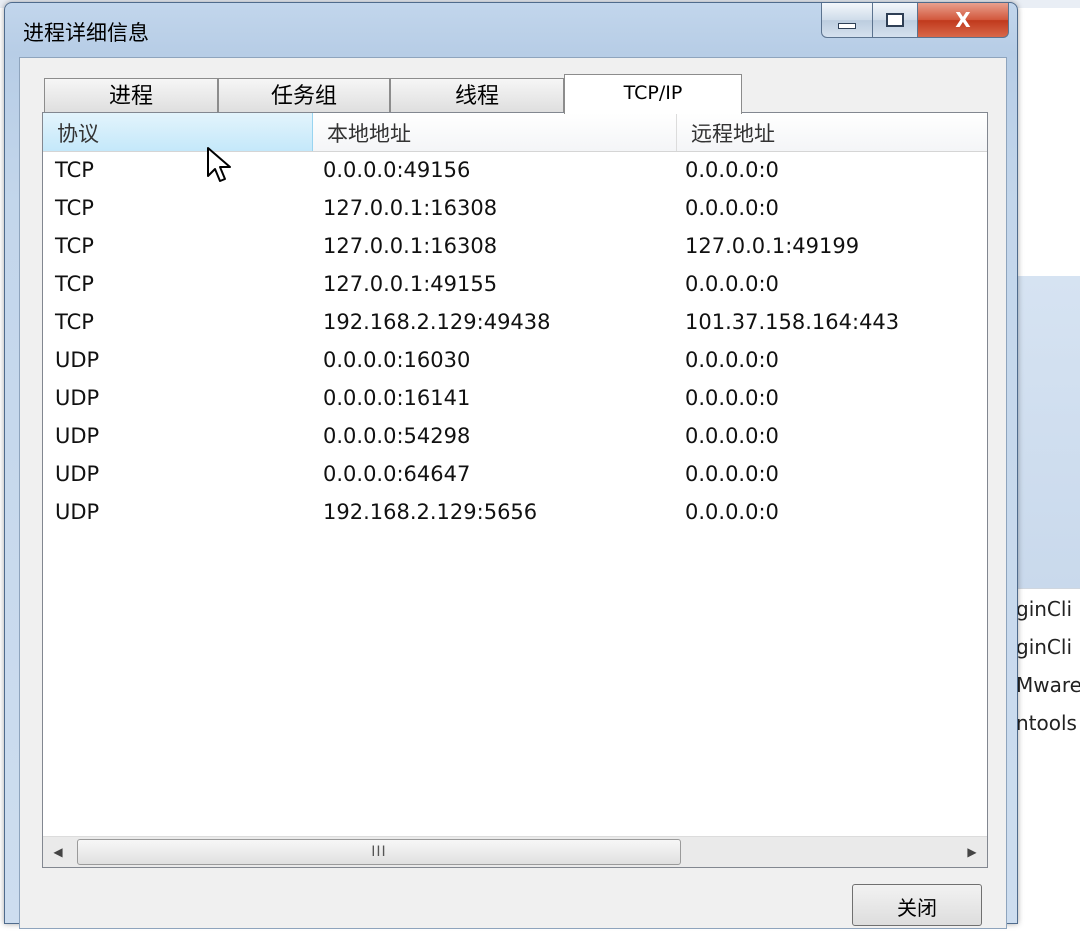 This screenshot has height=931, width=1080. I want to click on maximize-button, so click(895, 20).